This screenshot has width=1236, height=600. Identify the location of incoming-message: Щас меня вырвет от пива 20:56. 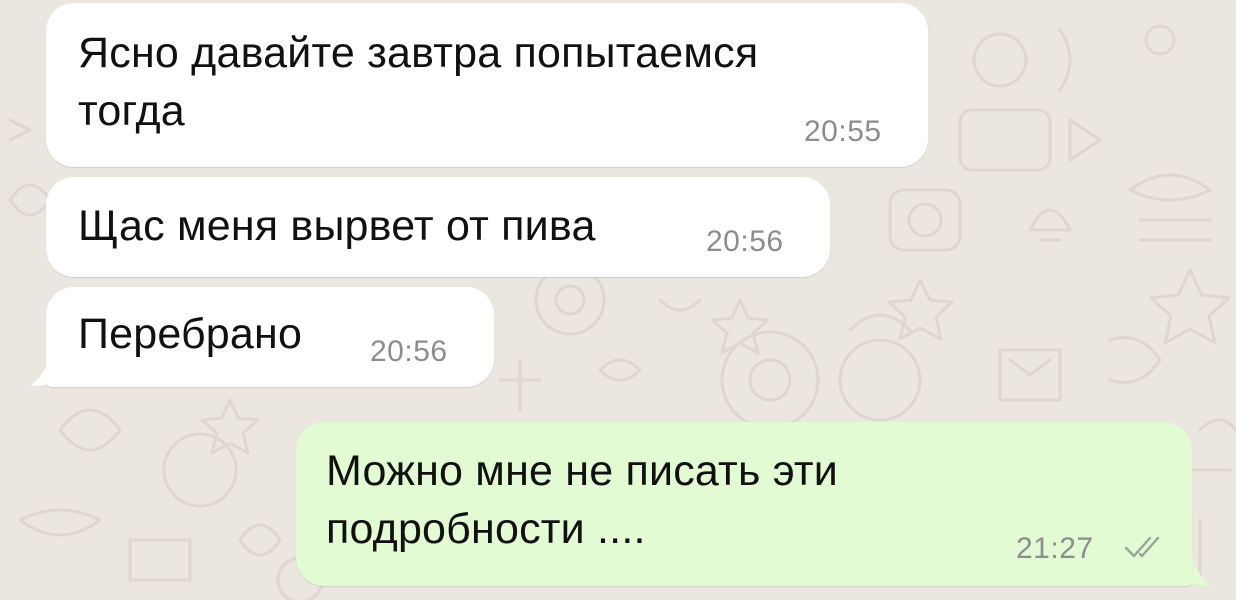
(438, 227).